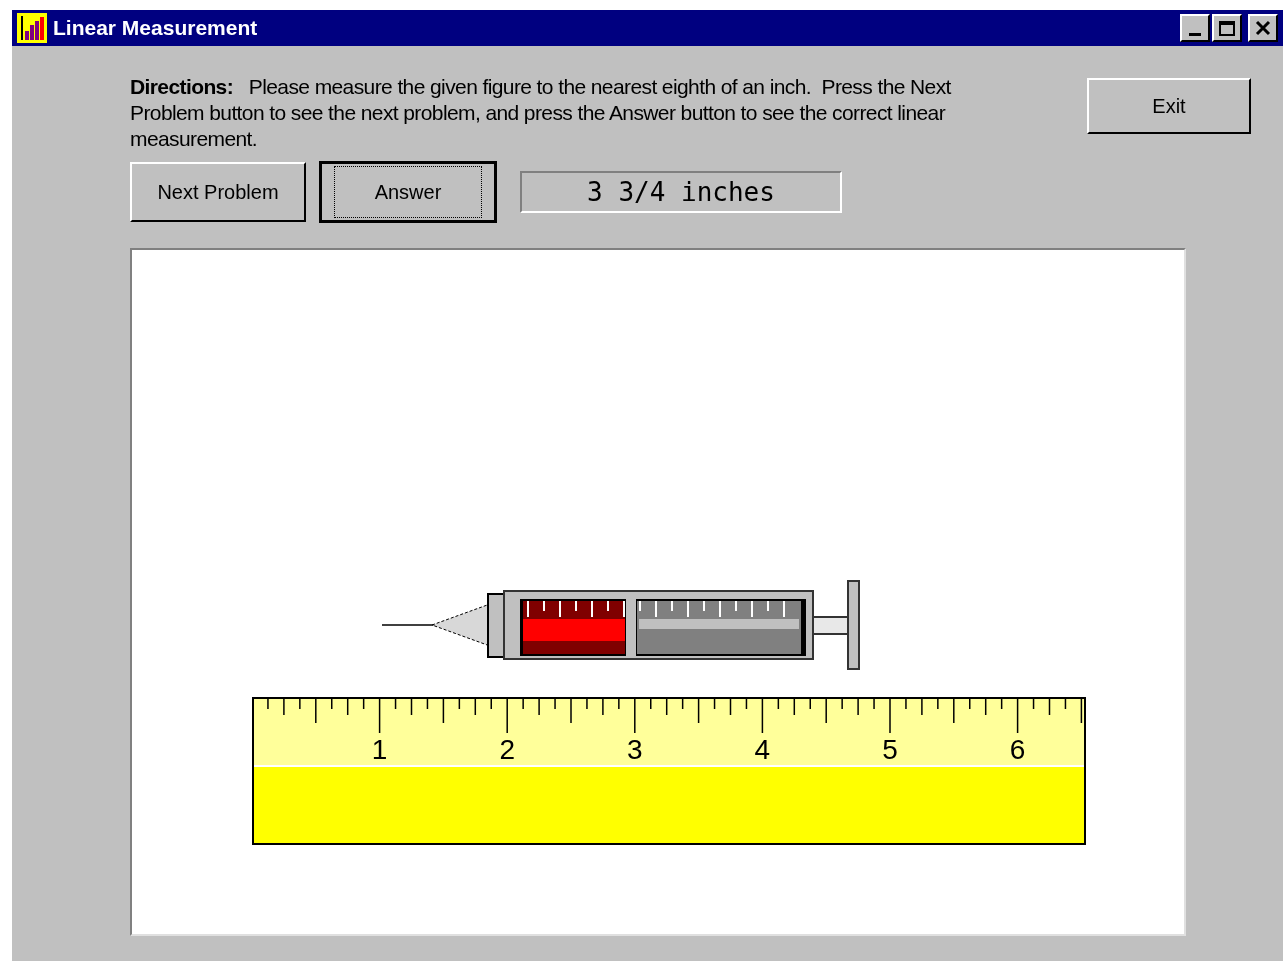 Image resolution: width=1283 pixels, height=961 pixels. What do you see at coordinates (890, 749) in the screenshot?
I see `ruler-number: 5` at bounding box center [890, 749].